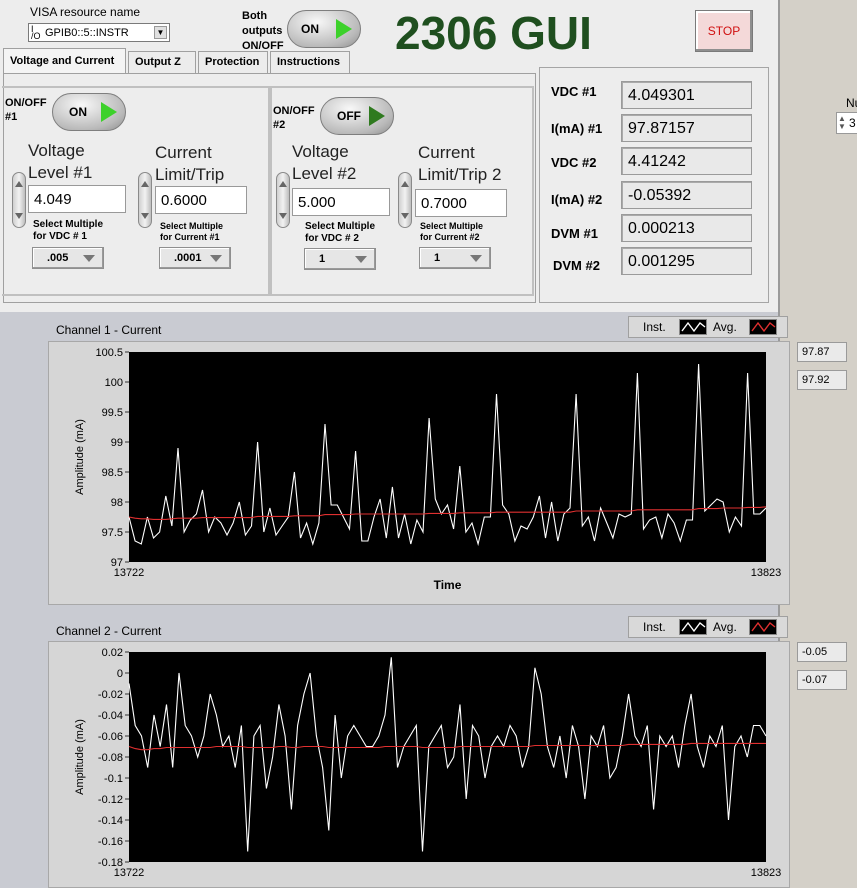 This screenshot has height=888, width=857. What do you see at coordinates (340, 259) in the screenshot?
I see `ch2-mult-v-select: 1` at bounding box center [340, 259].